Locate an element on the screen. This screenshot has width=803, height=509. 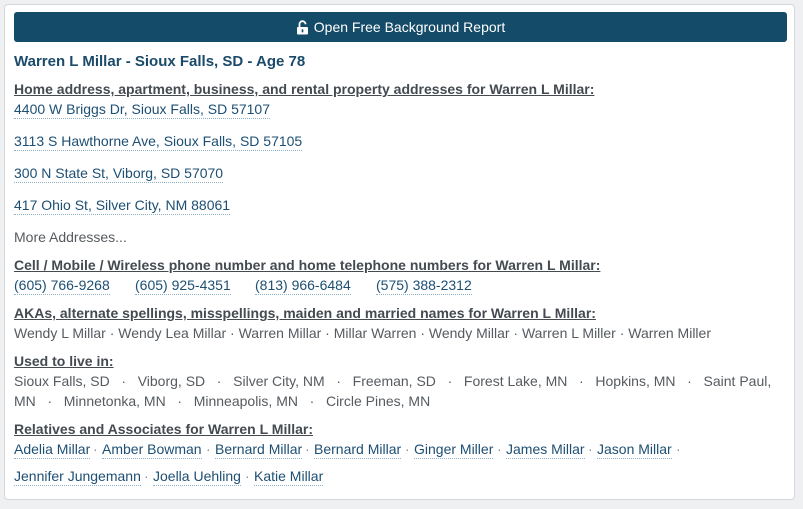
phone-link: (605) 766-9268 is located at coordinates (62, 286).